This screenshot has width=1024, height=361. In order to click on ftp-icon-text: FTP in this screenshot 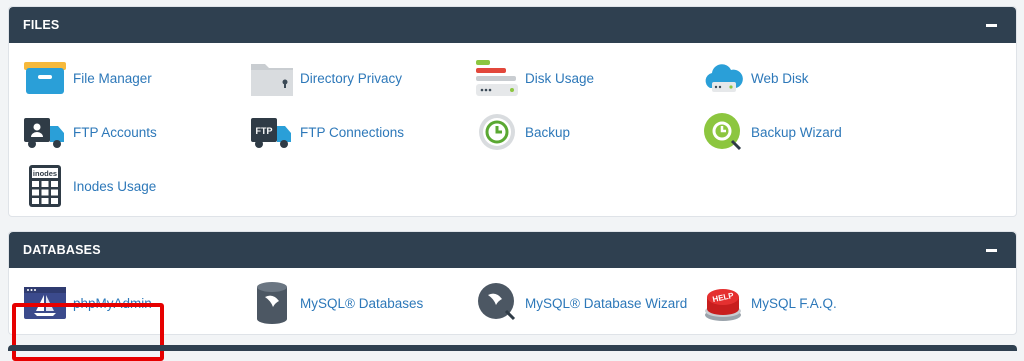, I will do `click(264, 131)`.